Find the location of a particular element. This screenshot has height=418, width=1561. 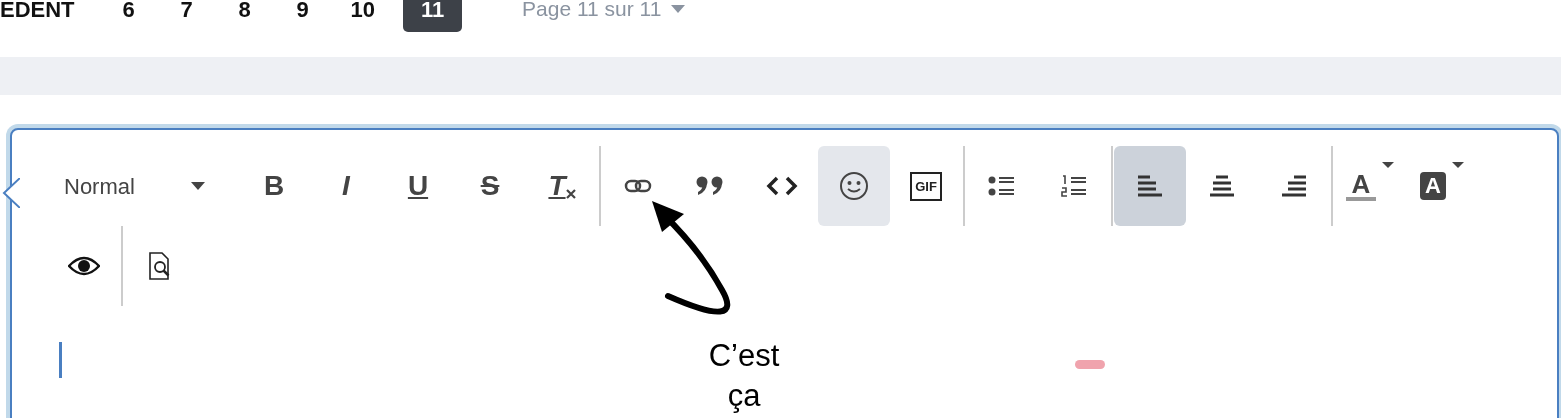

smiley-icon is located at coordinates (854, 186).